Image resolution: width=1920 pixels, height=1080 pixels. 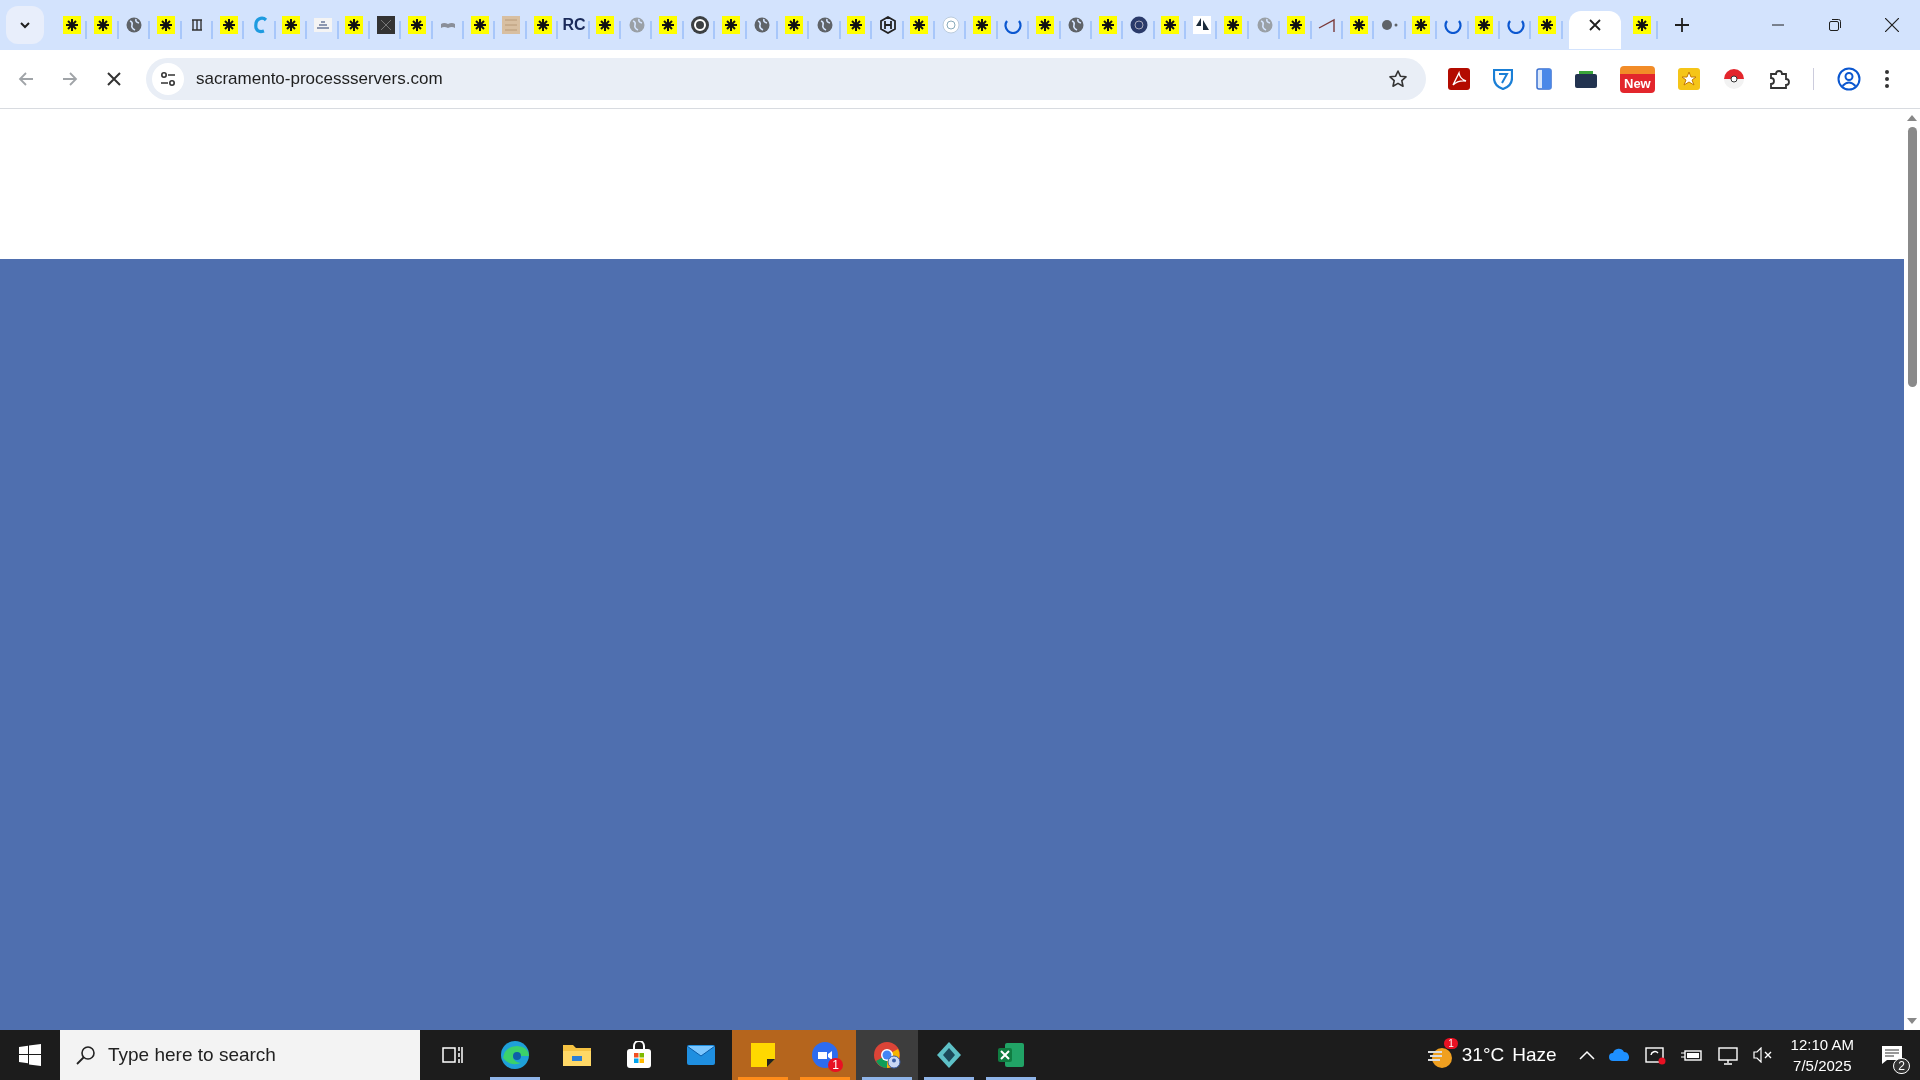 I want to click on new-badge-extension: New, so click(x=1637, y=79).